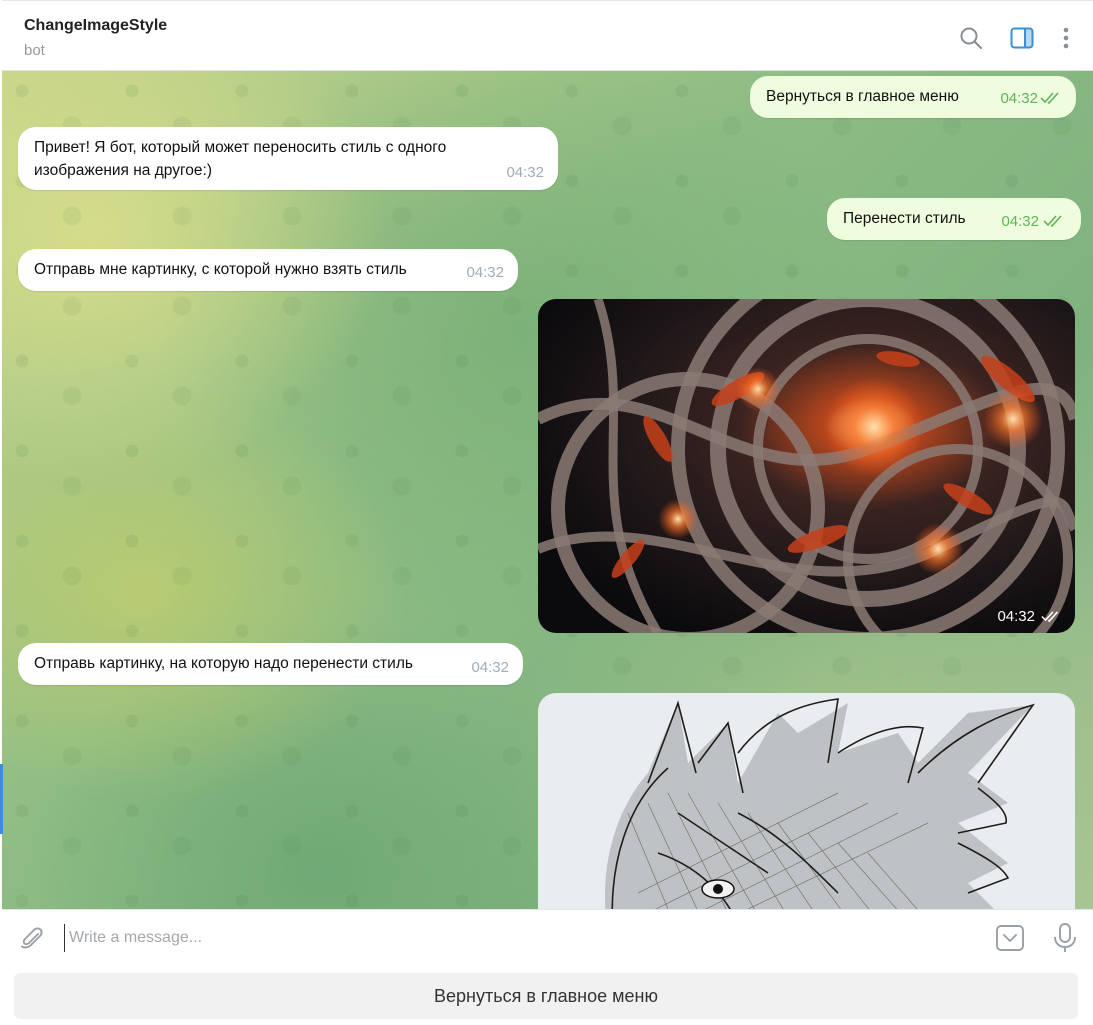 The width and height of the screenshot is (1093, 1025). What do you see at coordinates (1, 799) in the screenshot?
I see `left-edge-indicator` at bounding box center [1, 799].